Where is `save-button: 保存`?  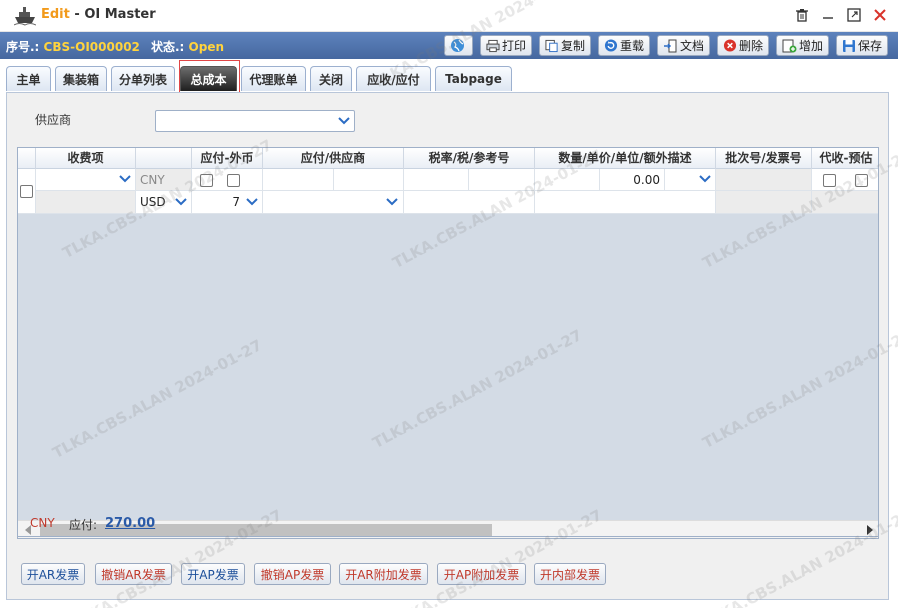 save-button: 保存 is located at coordinates (862, 45).